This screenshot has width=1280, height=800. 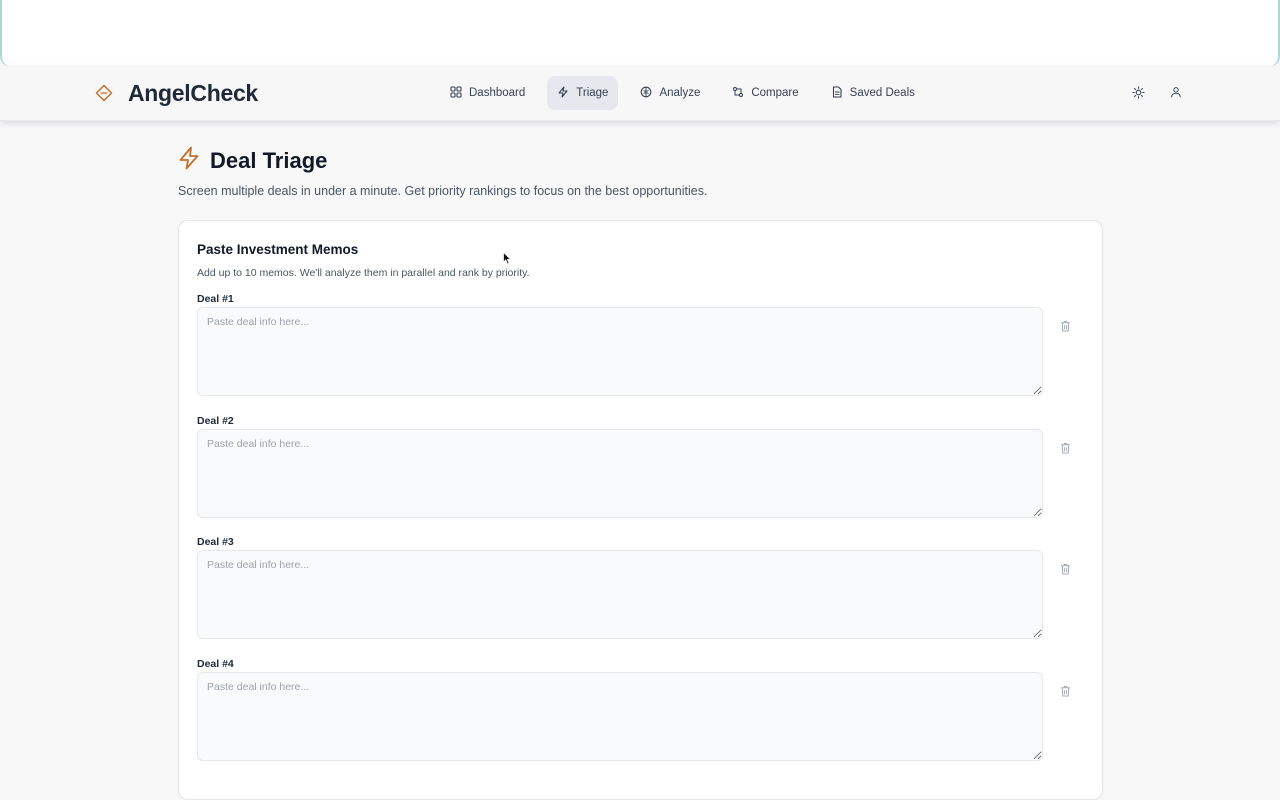 What do you see at coordinates (278, 249) in the screenshot?
I see `card-title: Paste Investment Memos` at bounding box center [278, 249].